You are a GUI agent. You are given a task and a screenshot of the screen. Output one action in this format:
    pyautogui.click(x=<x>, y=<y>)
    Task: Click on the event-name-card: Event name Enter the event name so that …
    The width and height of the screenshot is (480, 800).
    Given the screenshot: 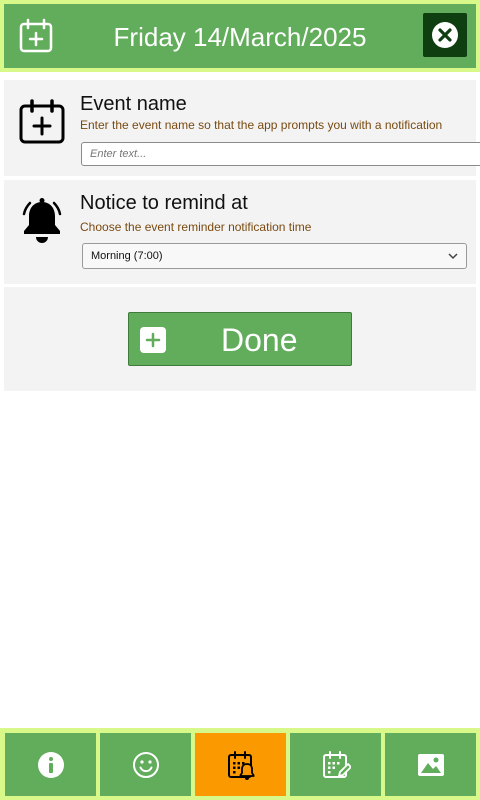 What is the action you would take?
    pyautogui.click(x=242, y=128)
    